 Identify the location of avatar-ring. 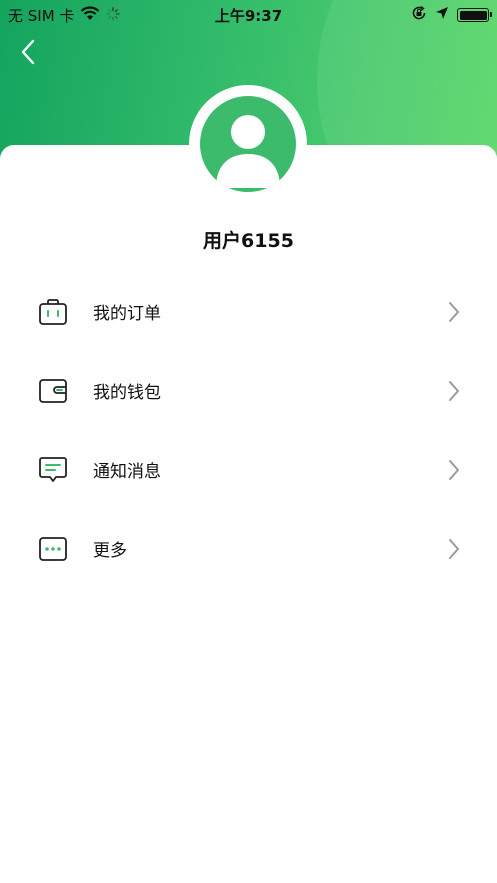
(248, 144).